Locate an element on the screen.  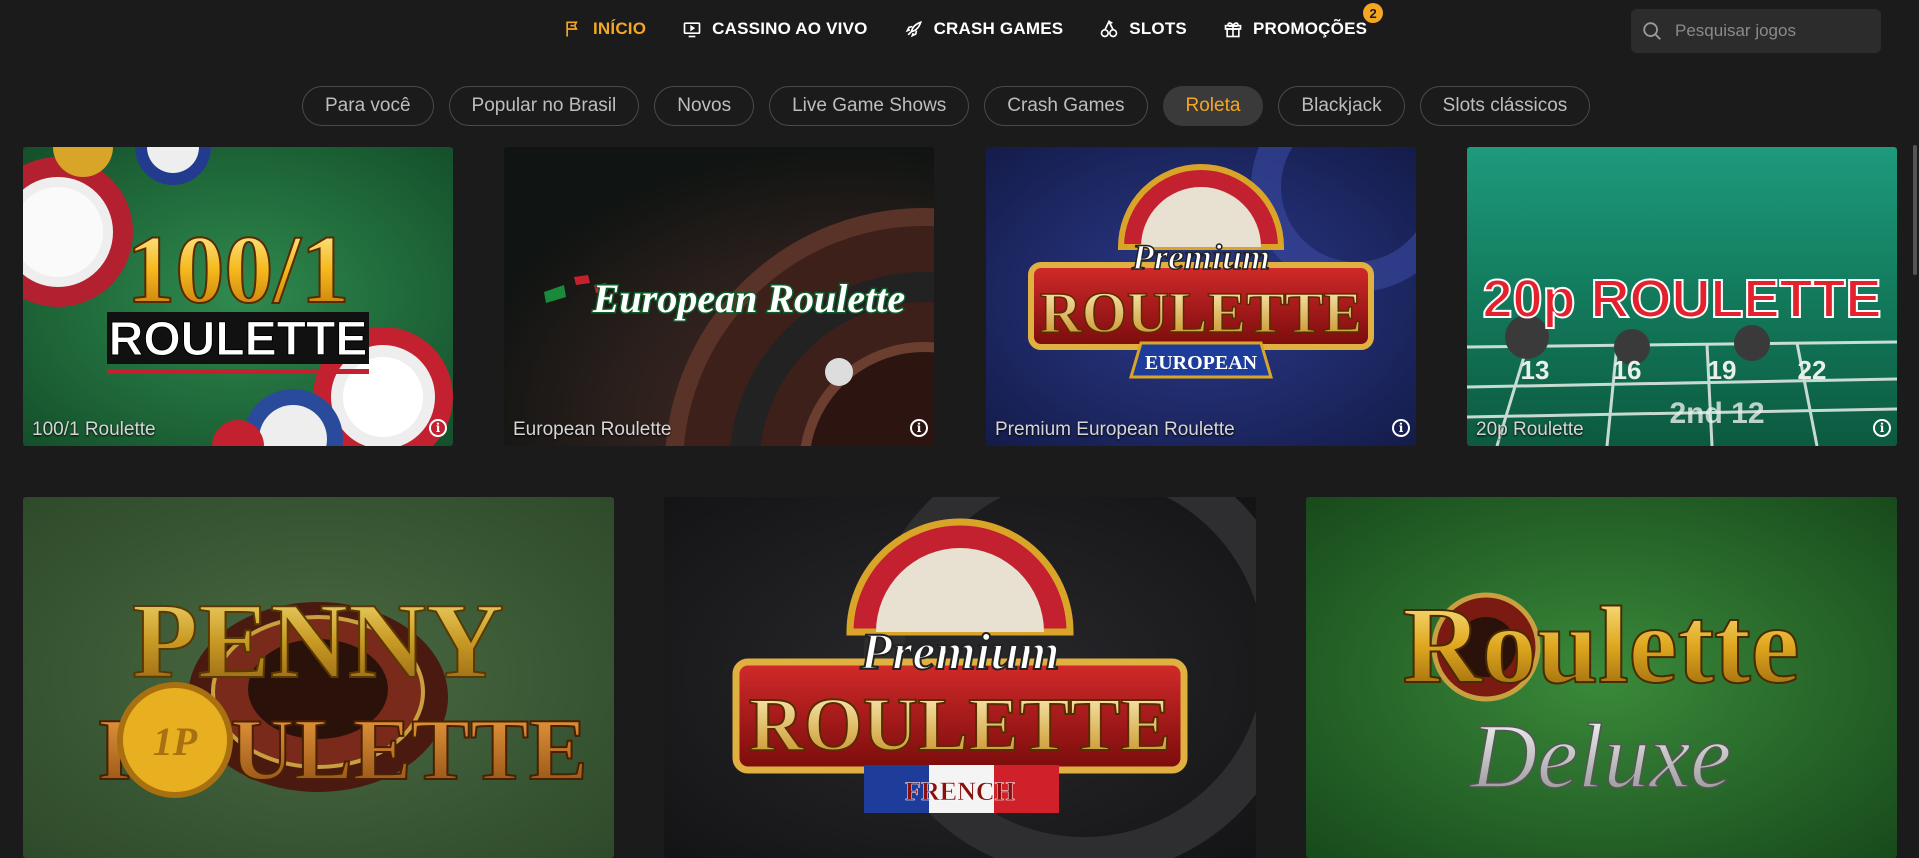
game-tile-european-roulette: European Roulette European Roulette i is located at coordinates (719, 296).